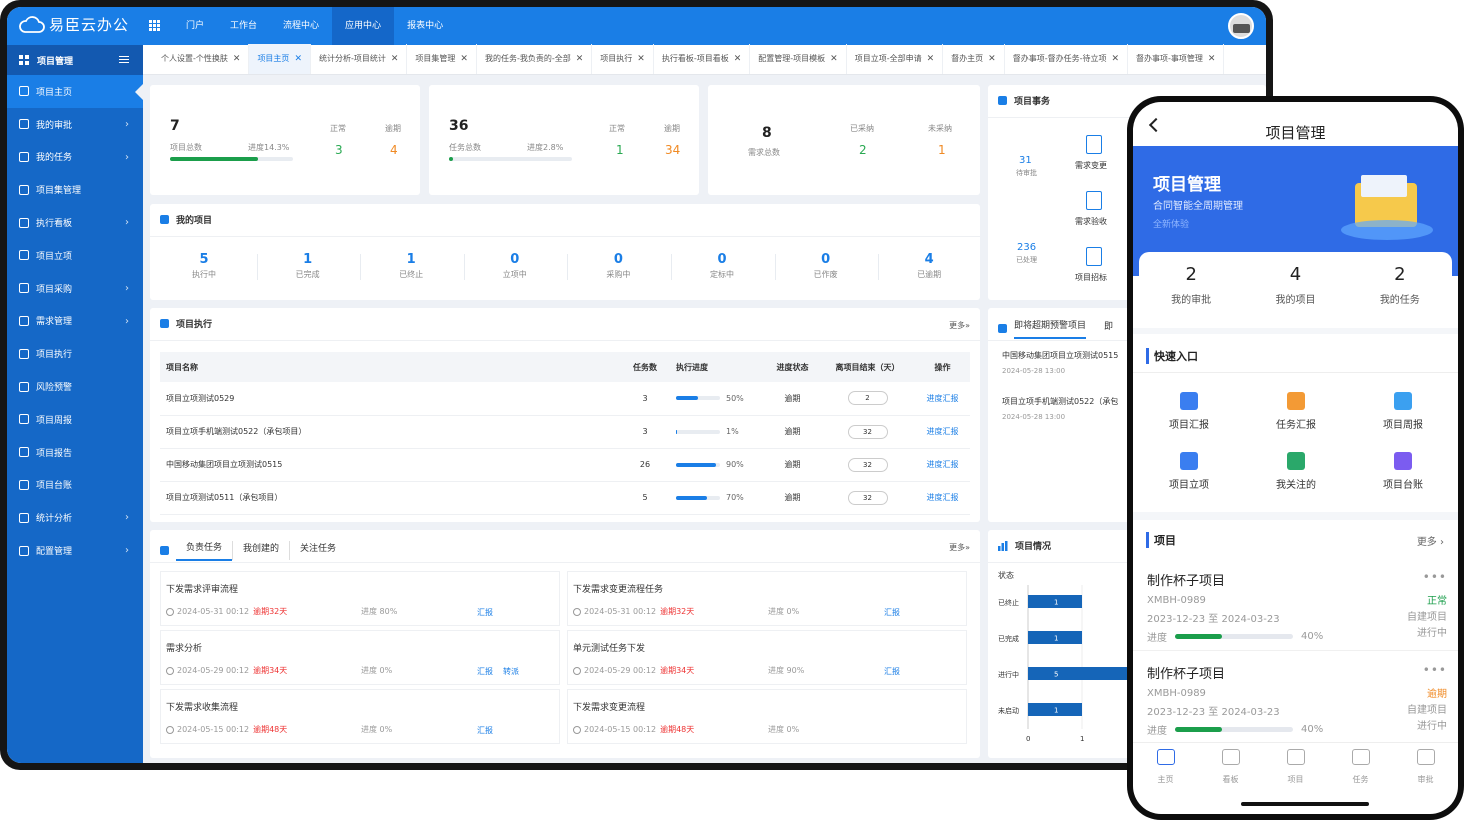 The width and height of the screenshot is (1464, 820). Describe the element at coordinates (75, 157) in the screenshot. I see `sidebar-item: 我的任务 ›` at that location.